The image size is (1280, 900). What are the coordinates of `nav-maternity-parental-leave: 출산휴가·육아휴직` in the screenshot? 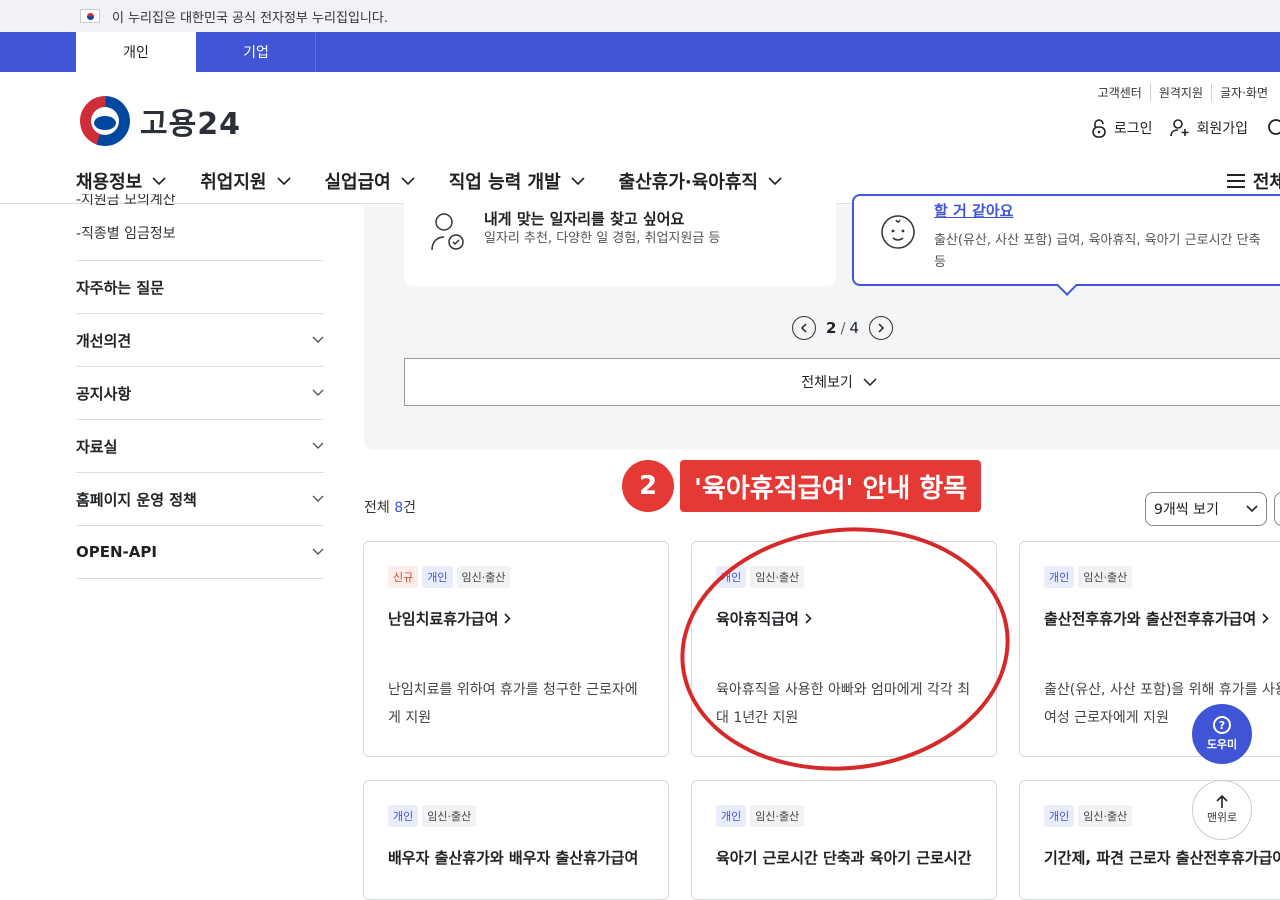 It's located at (700, 181).